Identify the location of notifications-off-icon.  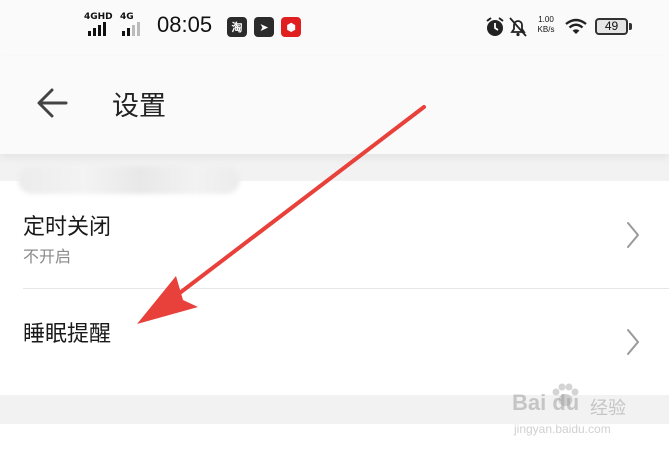
(518, 27).